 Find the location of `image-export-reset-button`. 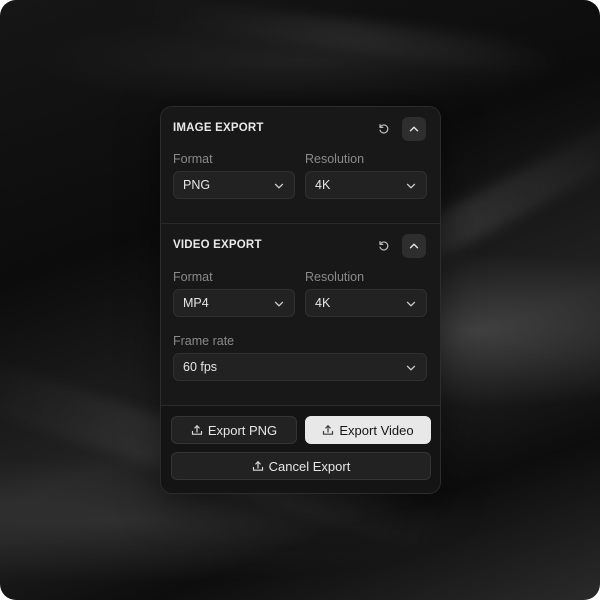

image-export-reset-button is located at coordinates (384, 129).